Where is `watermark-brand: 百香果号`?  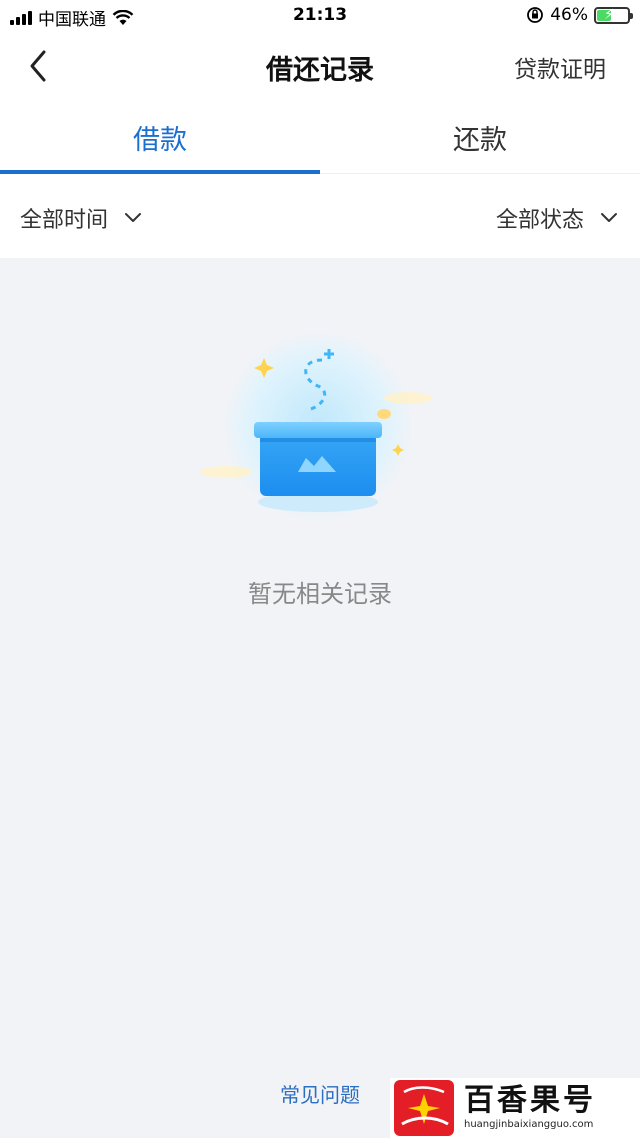
watermark-brand: 百香果号 is located at coordinates (530, 1100).